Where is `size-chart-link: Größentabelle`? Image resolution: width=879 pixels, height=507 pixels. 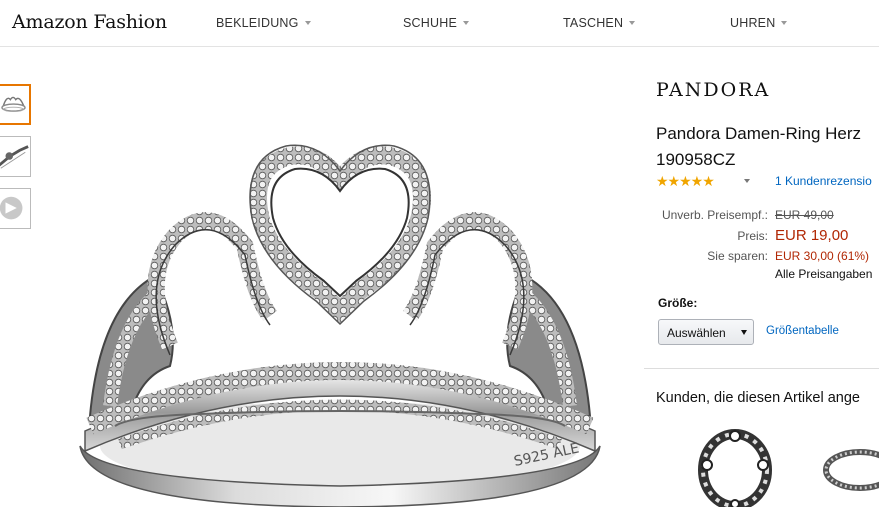 size-chart-link: Größentabelle is located at coordinates (802, 331).